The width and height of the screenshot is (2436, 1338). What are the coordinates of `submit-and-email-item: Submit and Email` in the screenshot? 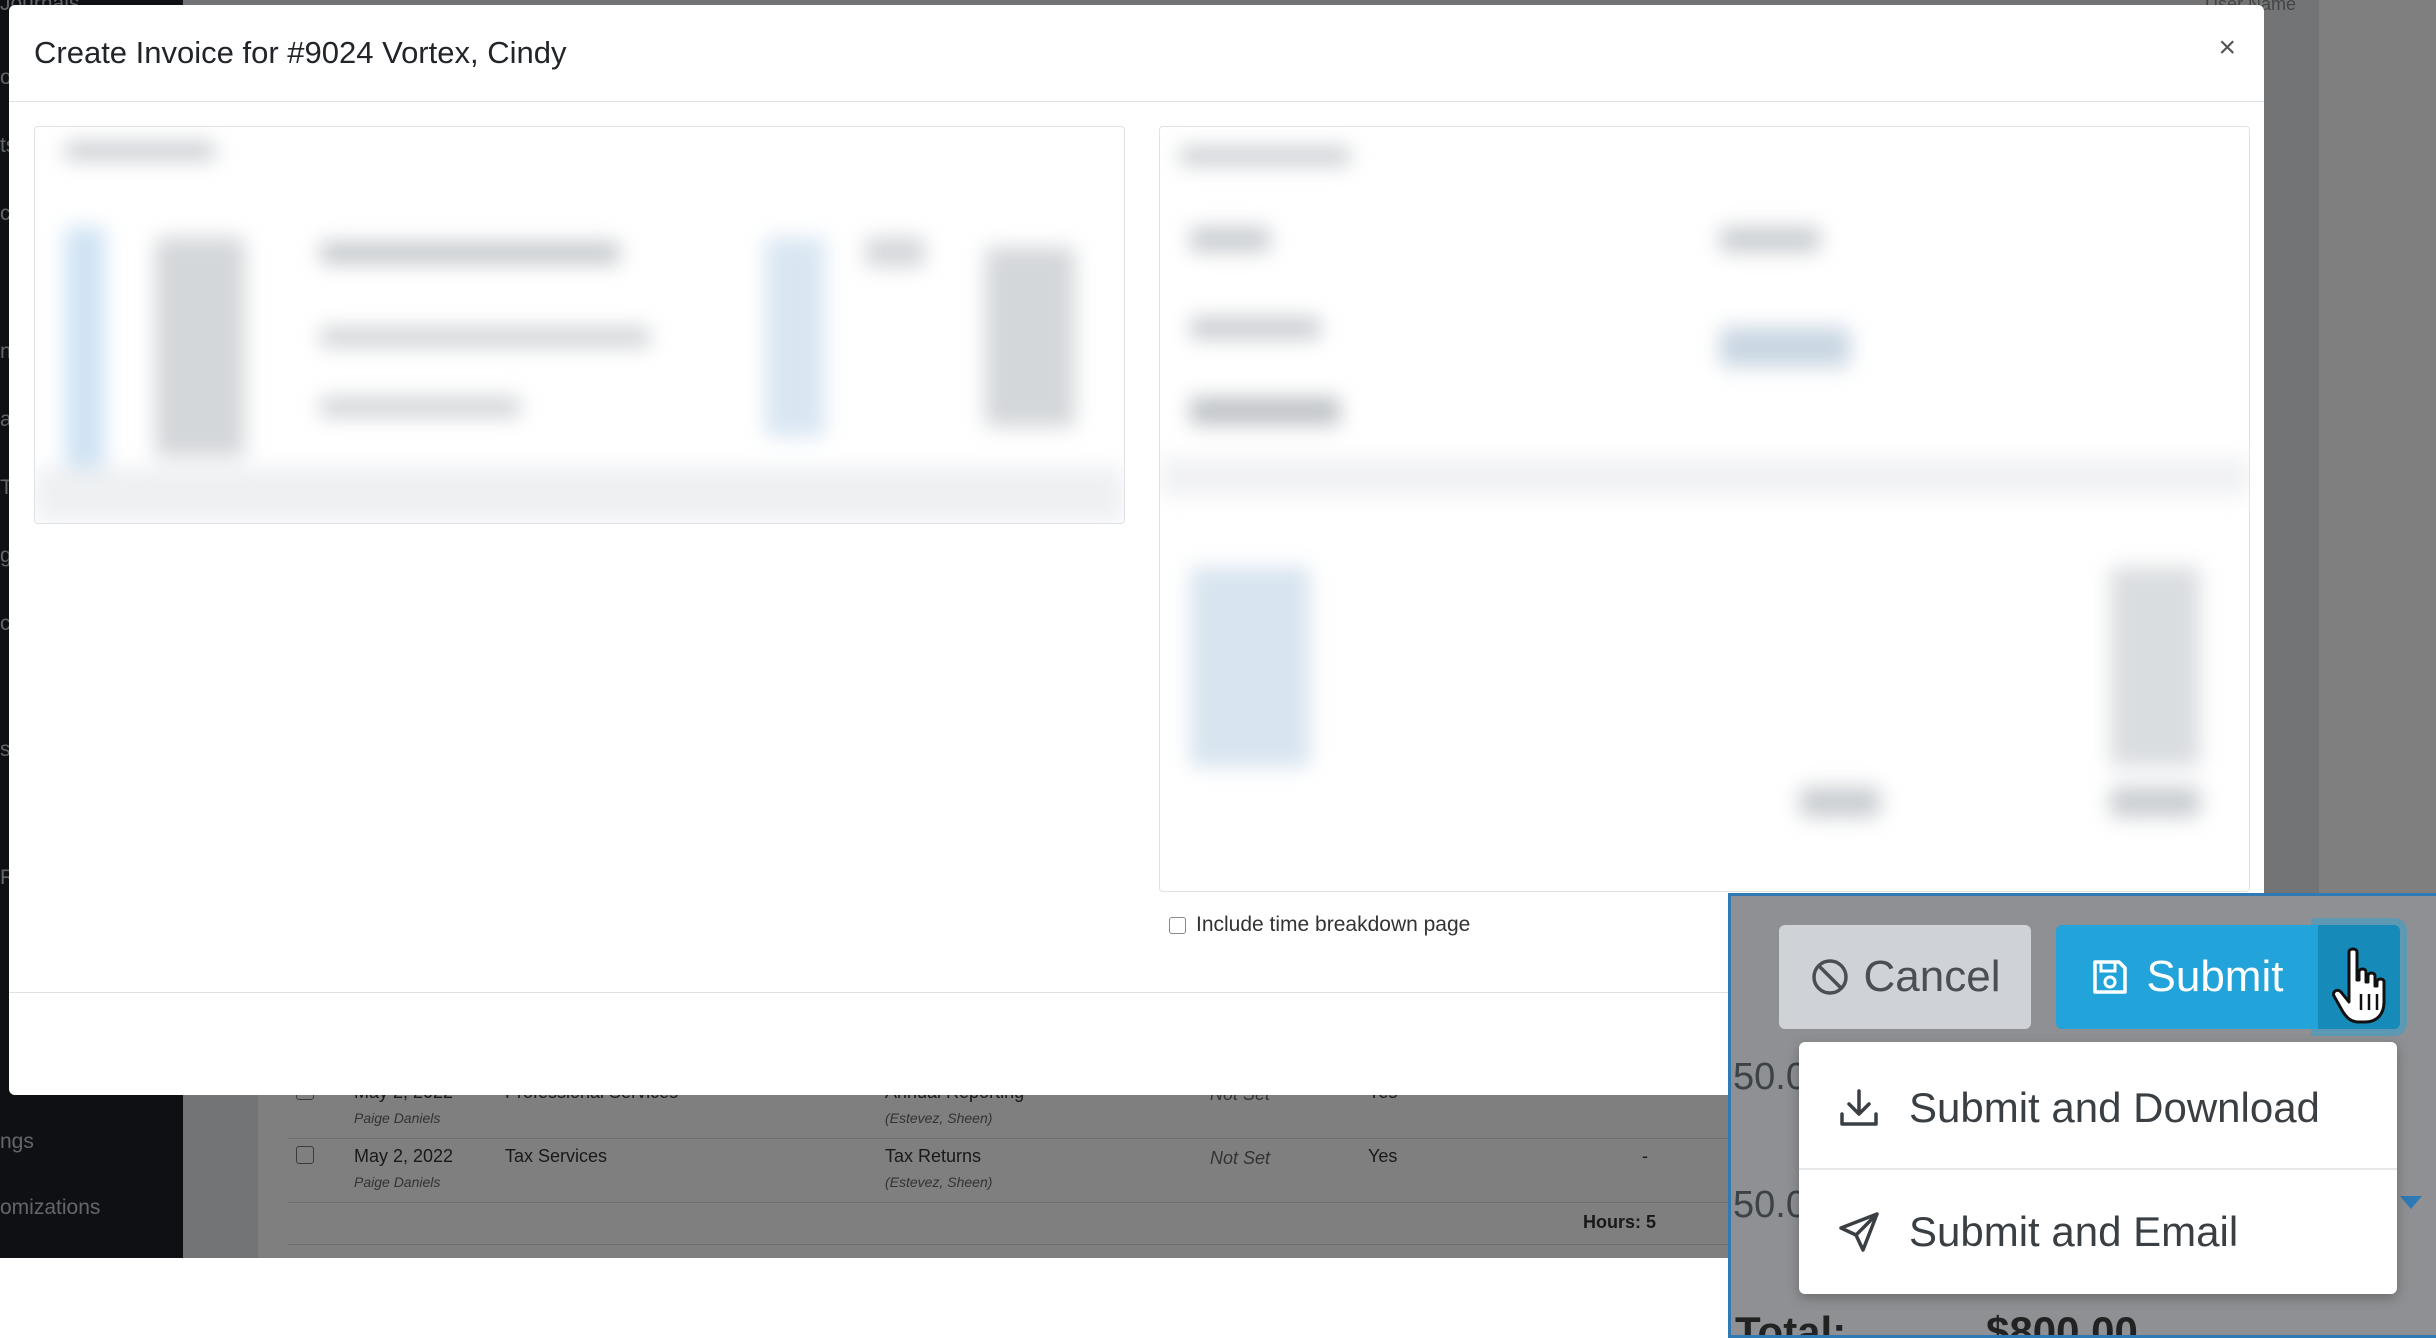 It's located at (2098, 1232).